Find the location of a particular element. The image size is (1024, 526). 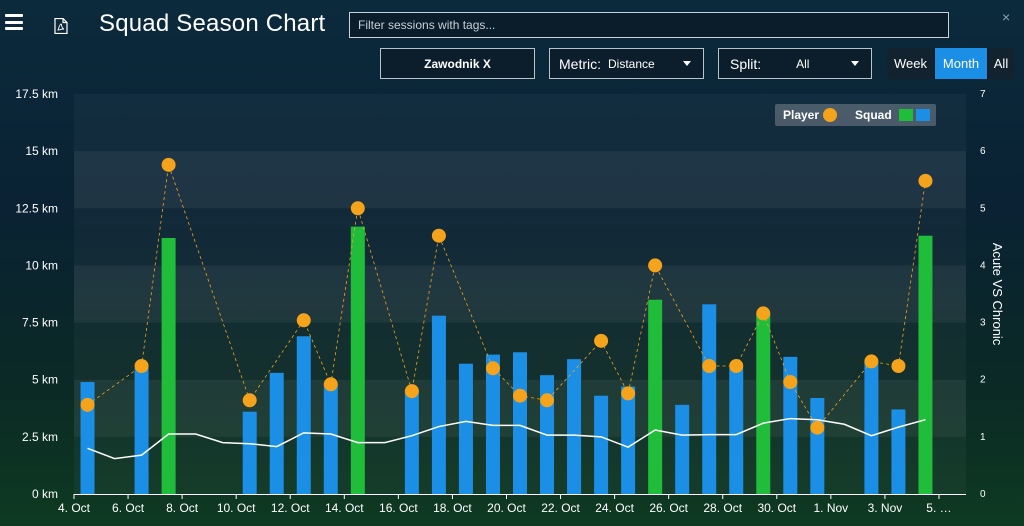

x-tick-label: 22. Oct is located at coordinates (560, 508).